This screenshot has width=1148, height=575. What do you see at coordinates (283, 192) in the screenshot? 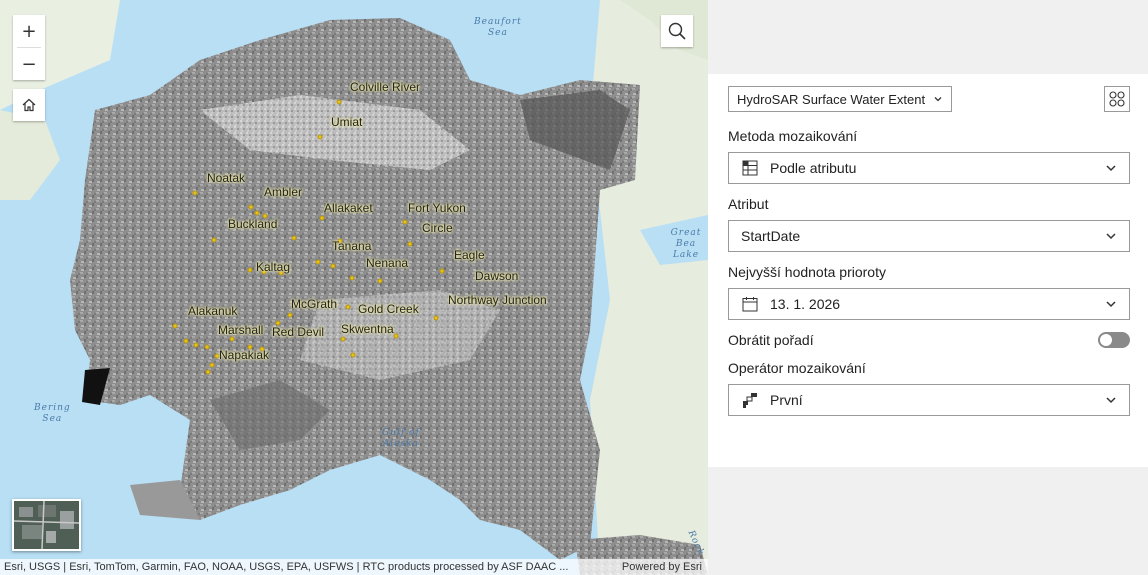
I see `place-label: Ambler` at bounding box center [283, 192].